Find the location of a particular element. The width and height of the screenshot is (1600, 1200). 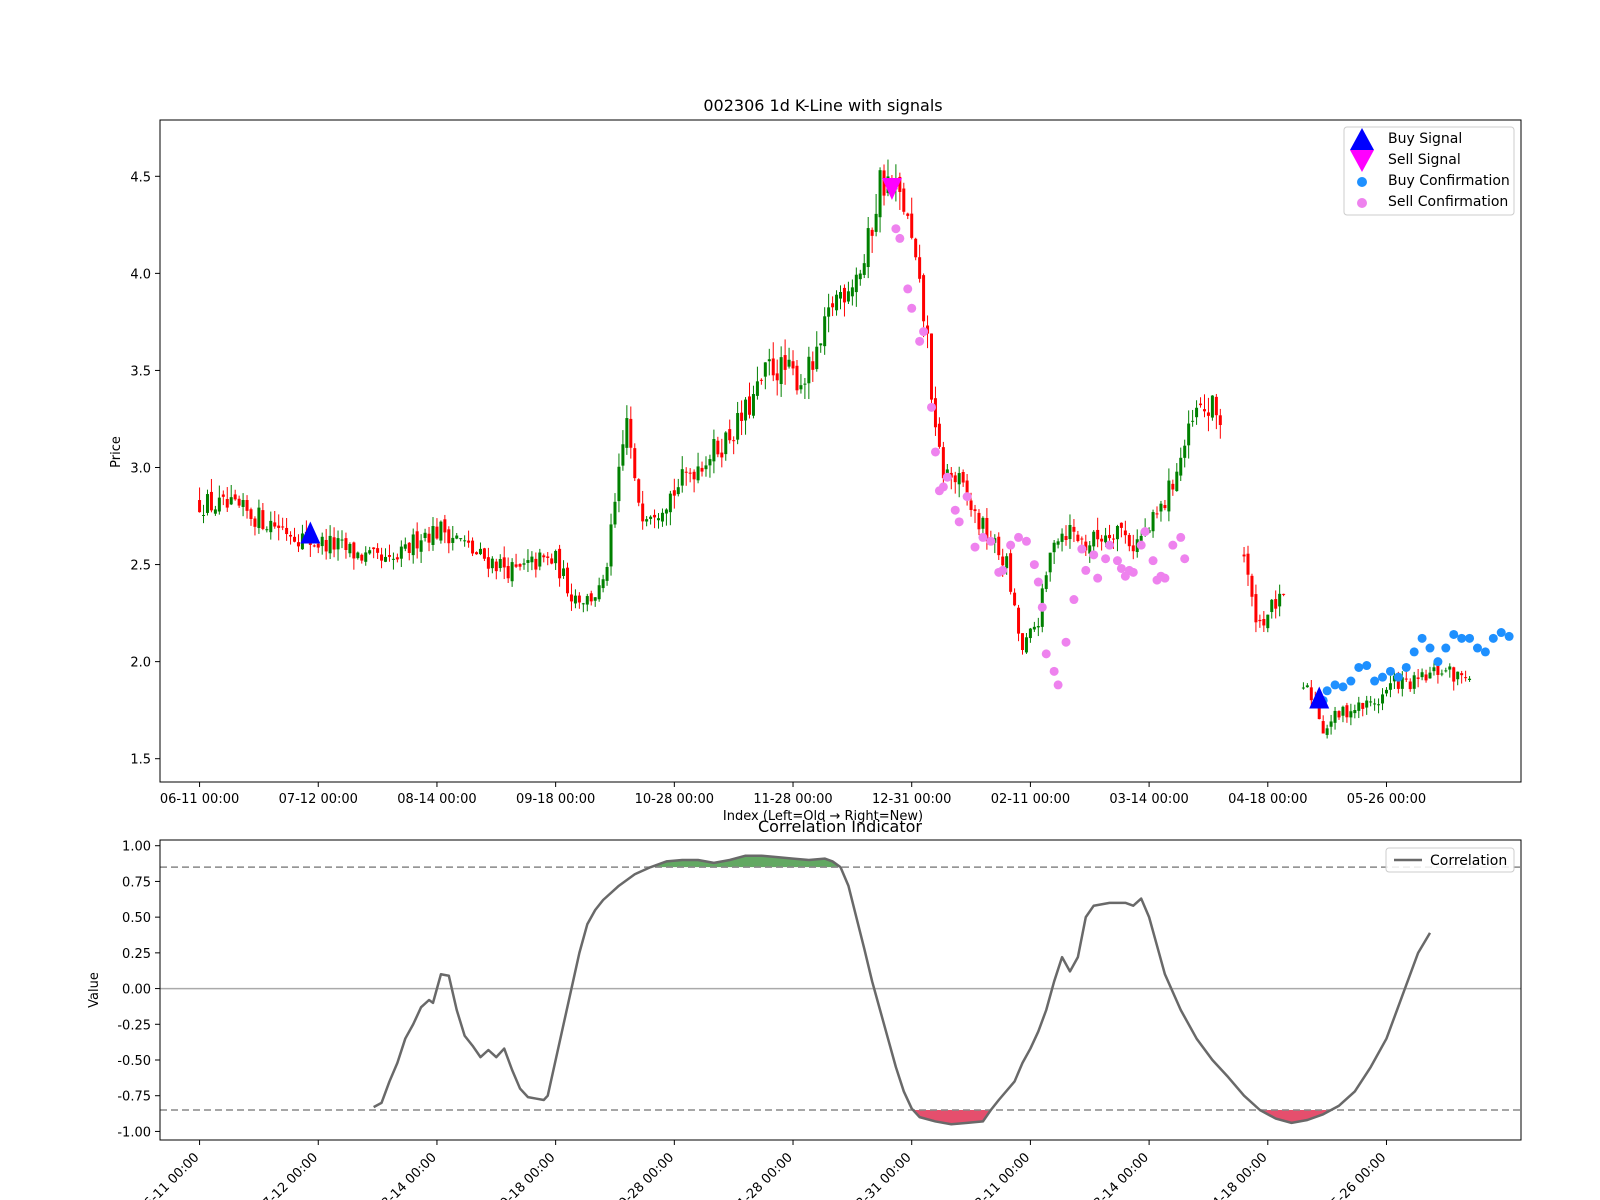

kline-y-tick-label: 4.0 is located at coordinates (140, 274).